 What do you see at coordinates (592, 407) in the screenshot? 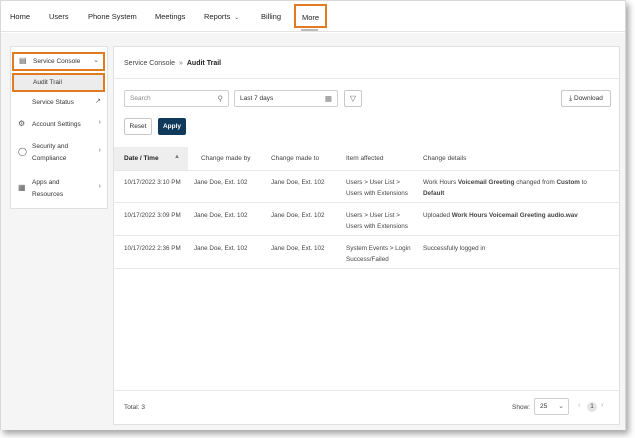
I see `current-page: 1` at bounding box center [592, 407].